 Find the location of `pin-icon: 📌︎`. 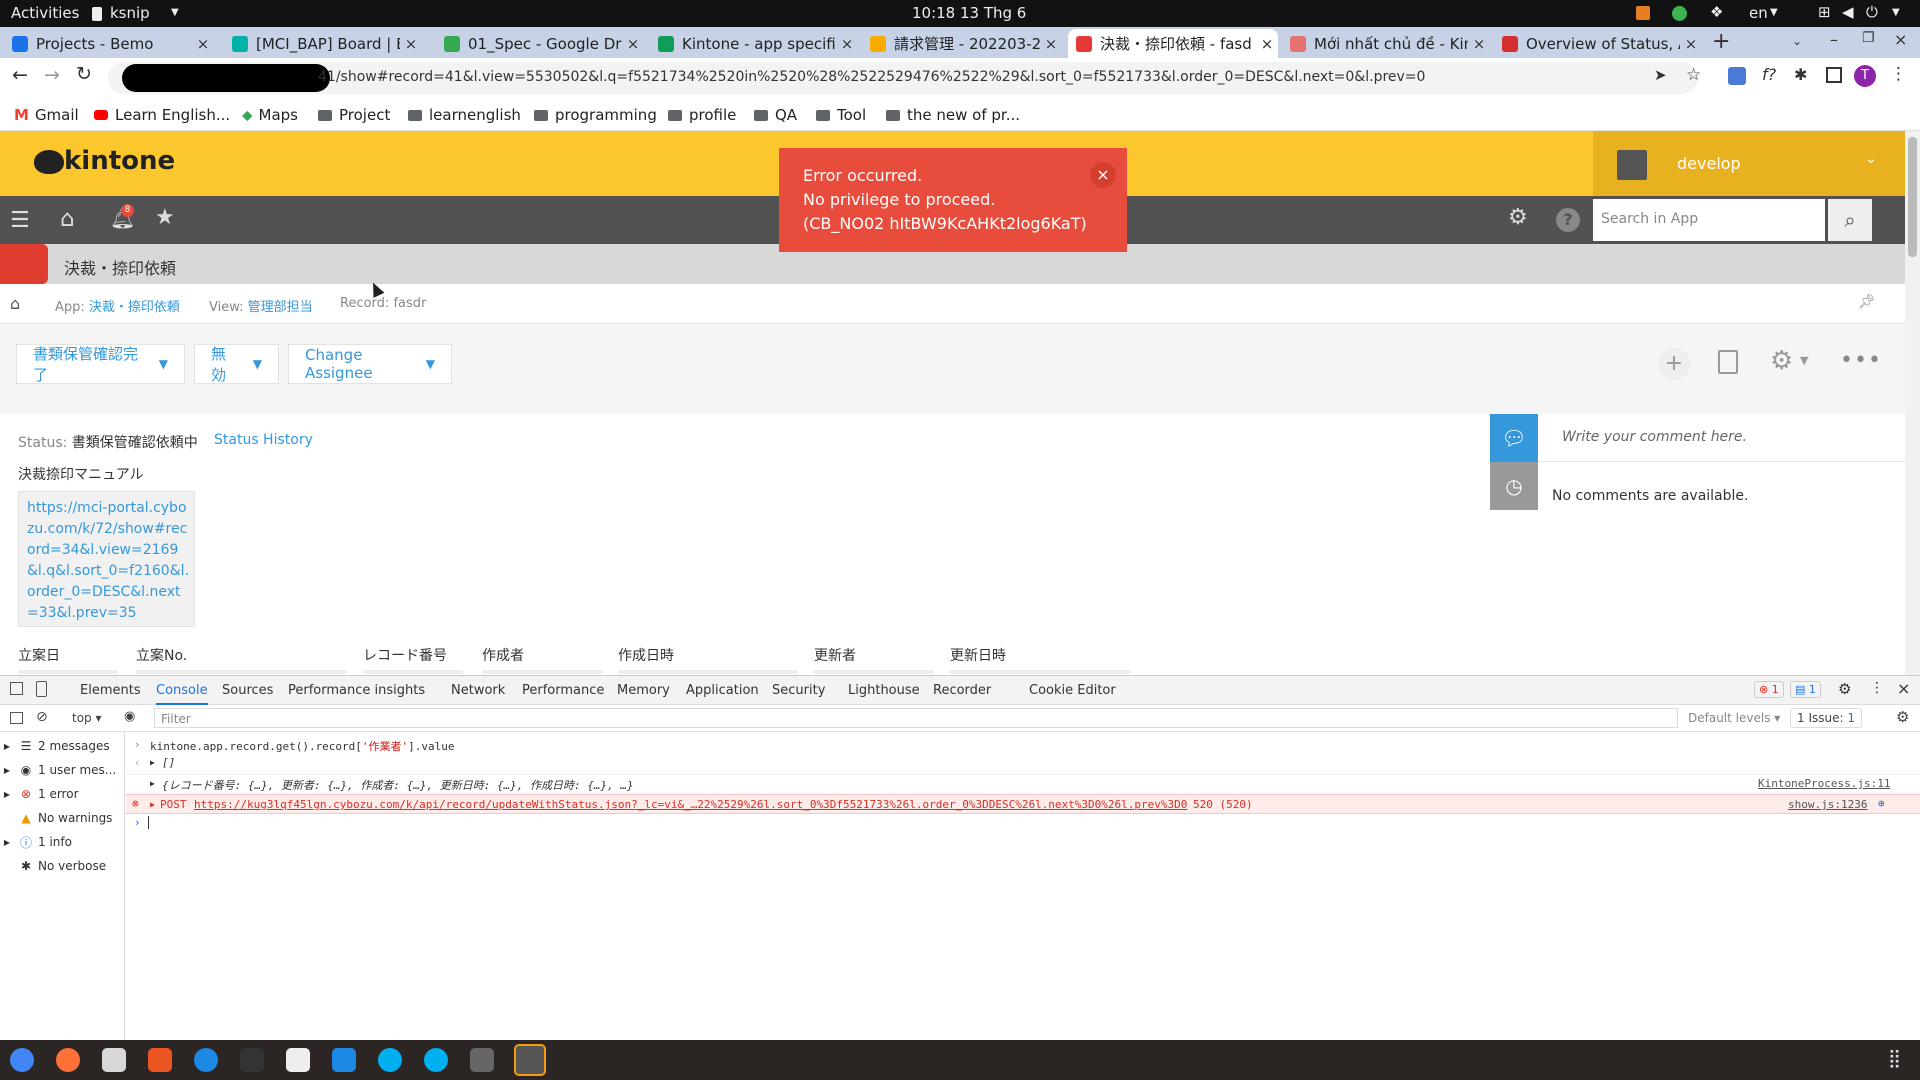

pin-icon: 📌︎ is located at coordinates (1867, 302).